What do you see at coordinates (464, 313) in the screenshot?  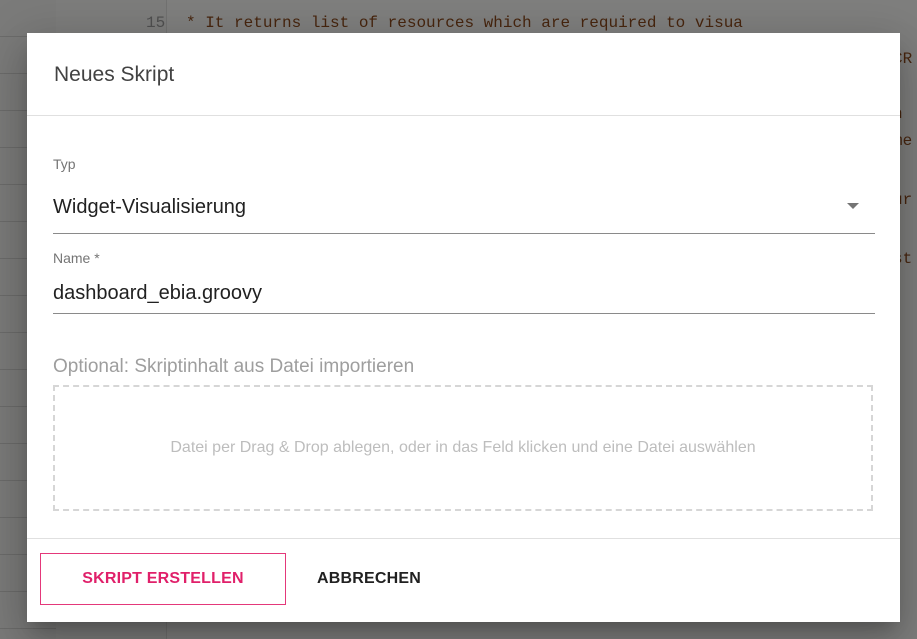 I see `name-underline` at bounding box center [464, 313].